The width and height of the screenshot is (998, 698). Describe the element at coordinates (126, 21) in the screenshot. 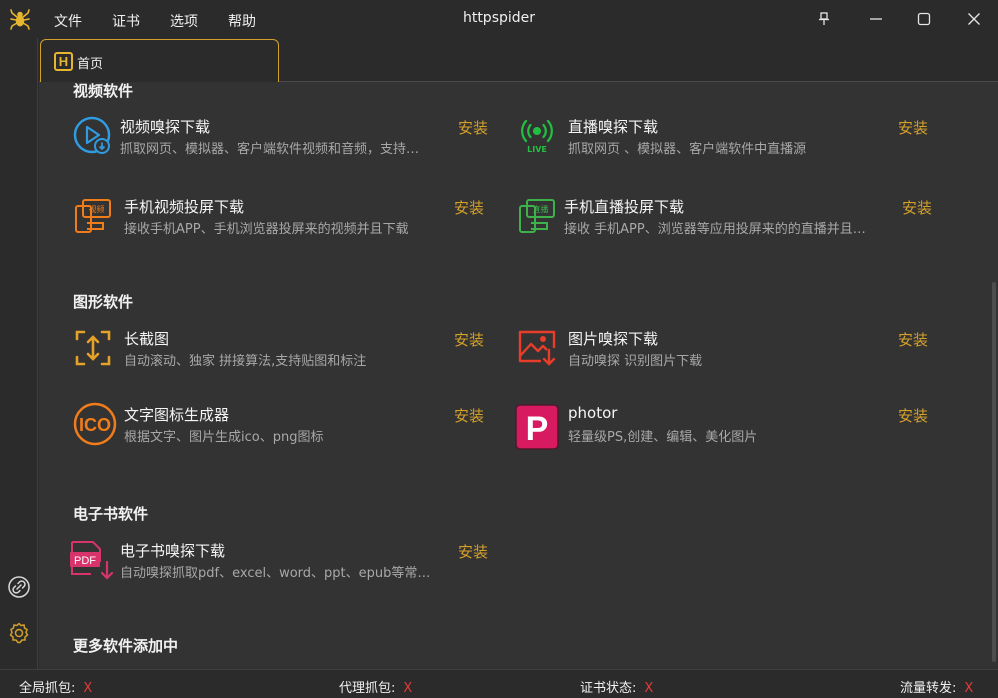

I see `menu-certificate: 证书` at that location.